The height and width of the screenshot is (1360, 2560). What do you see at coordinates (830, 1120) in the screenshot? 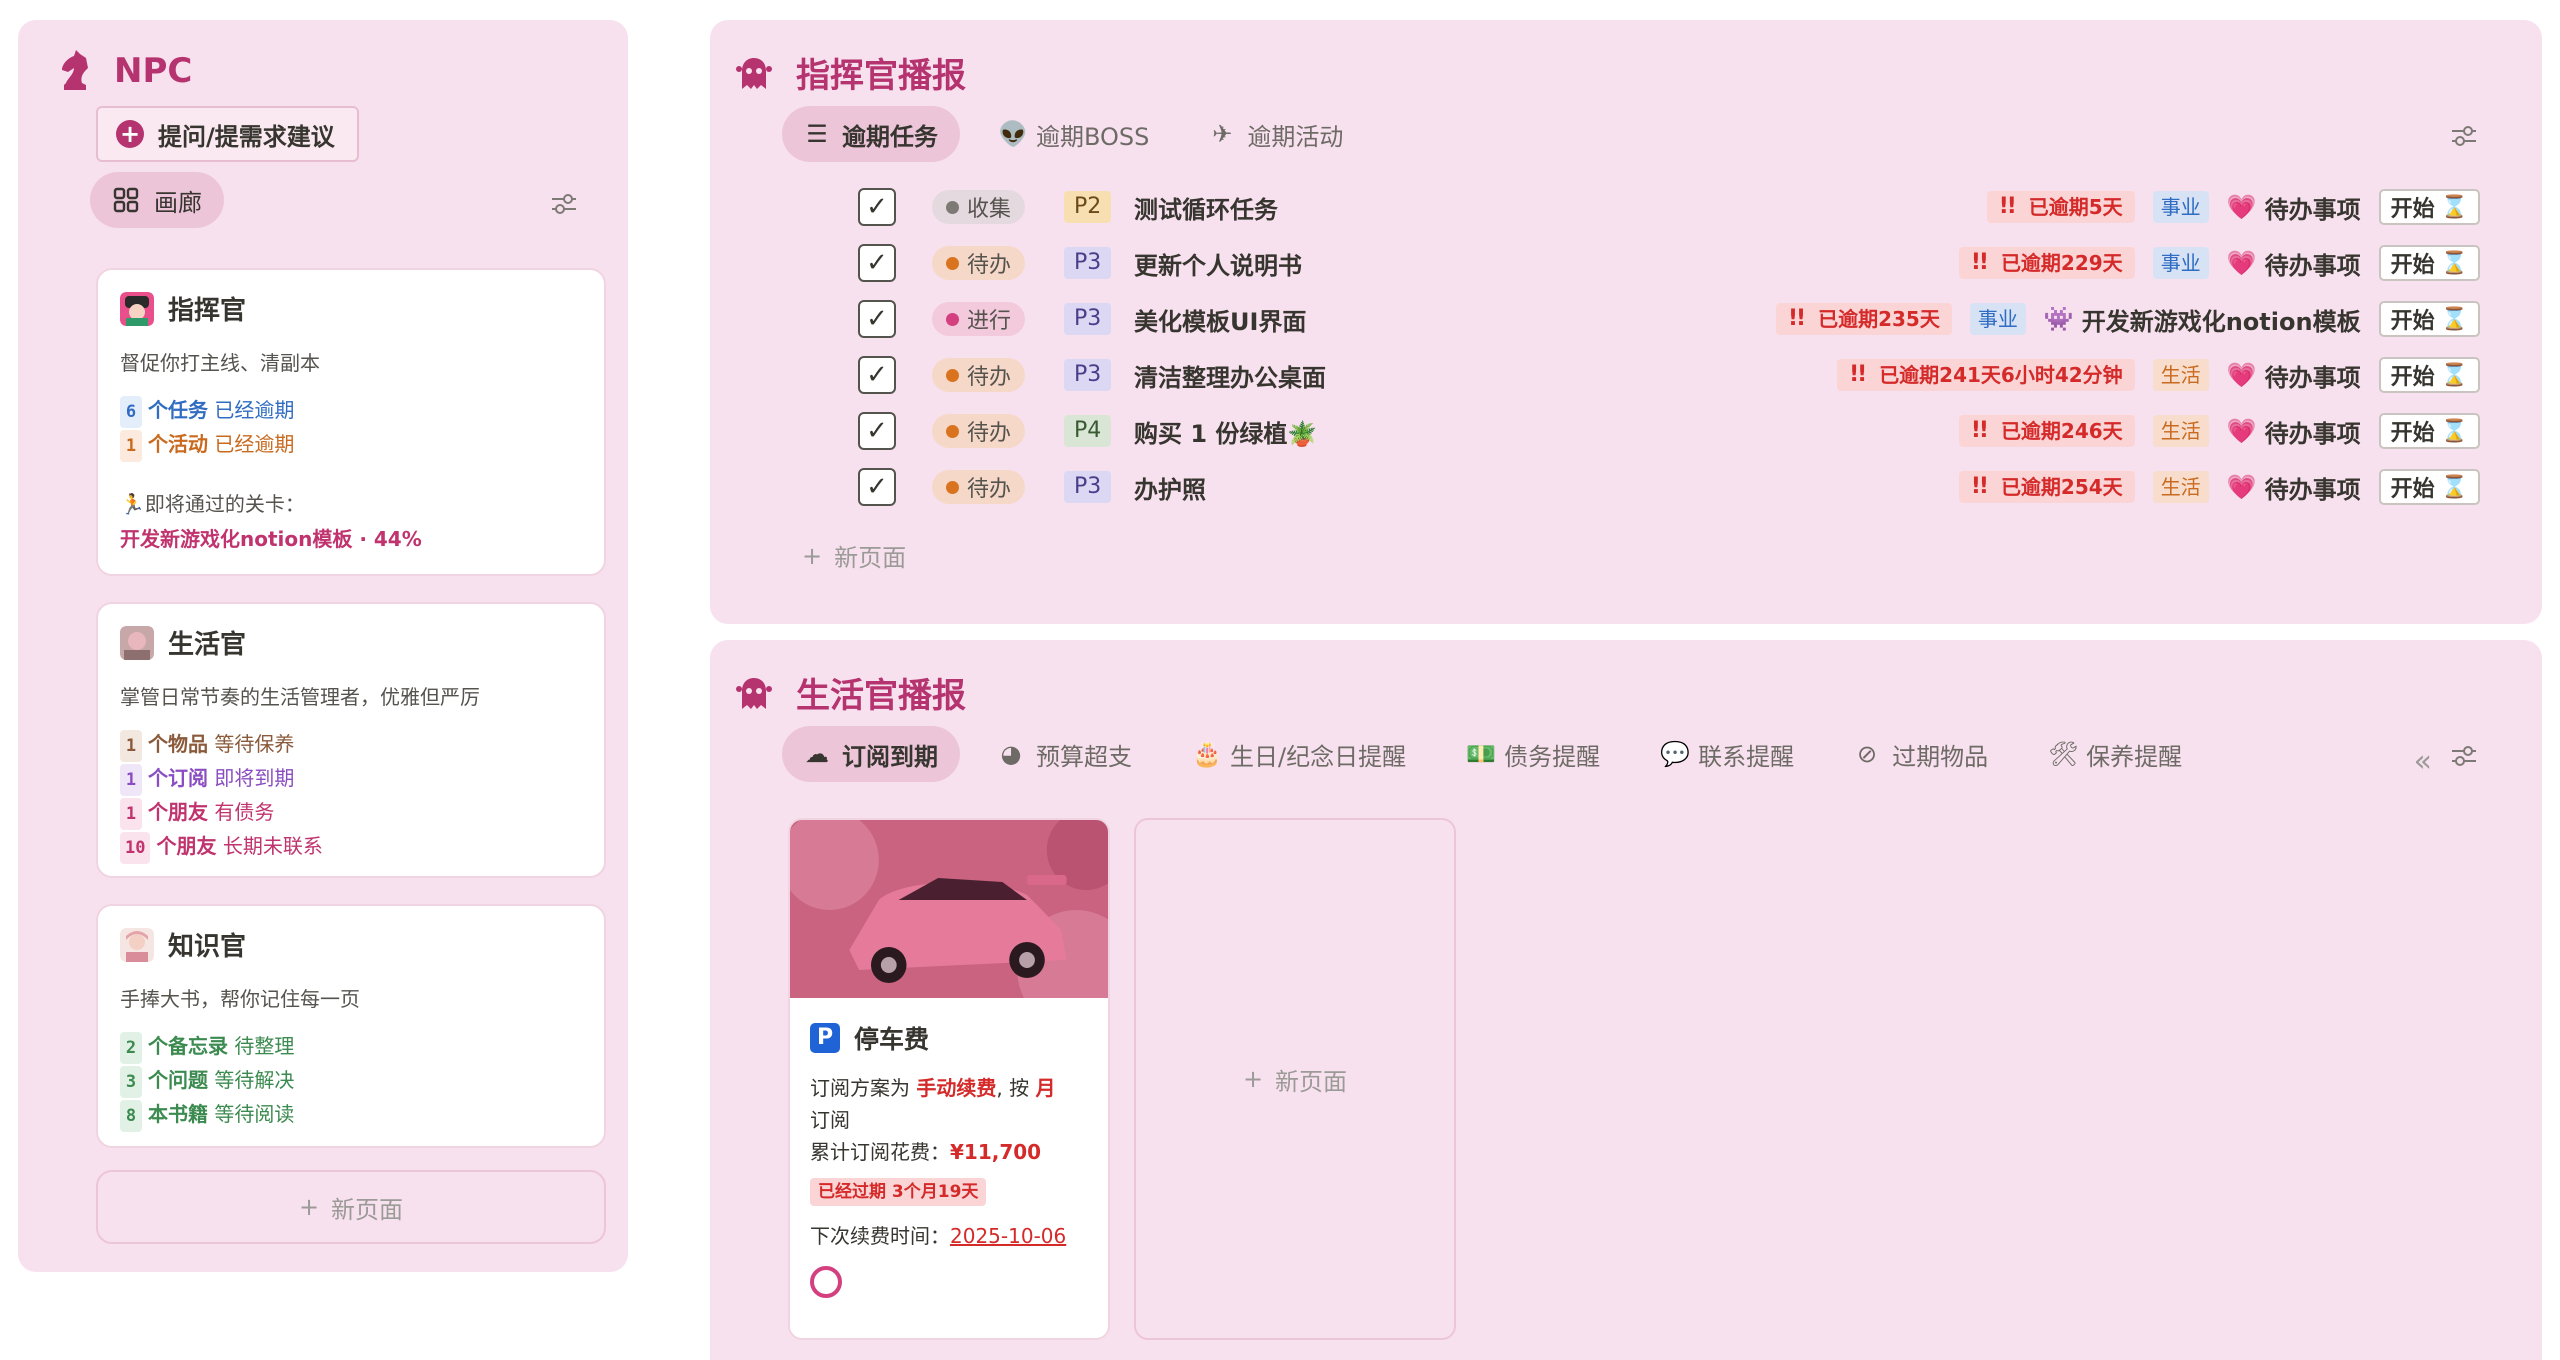
I see `plan-suffix: 订阅` at bounding box center [830, 1120].